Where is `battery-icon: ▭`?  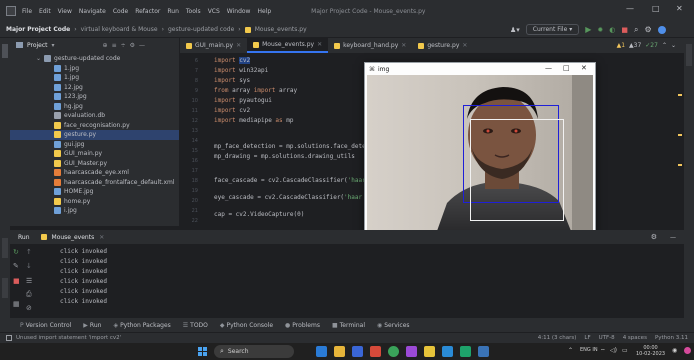 battery-icon: ▭ is located at coordinates (625, 350).